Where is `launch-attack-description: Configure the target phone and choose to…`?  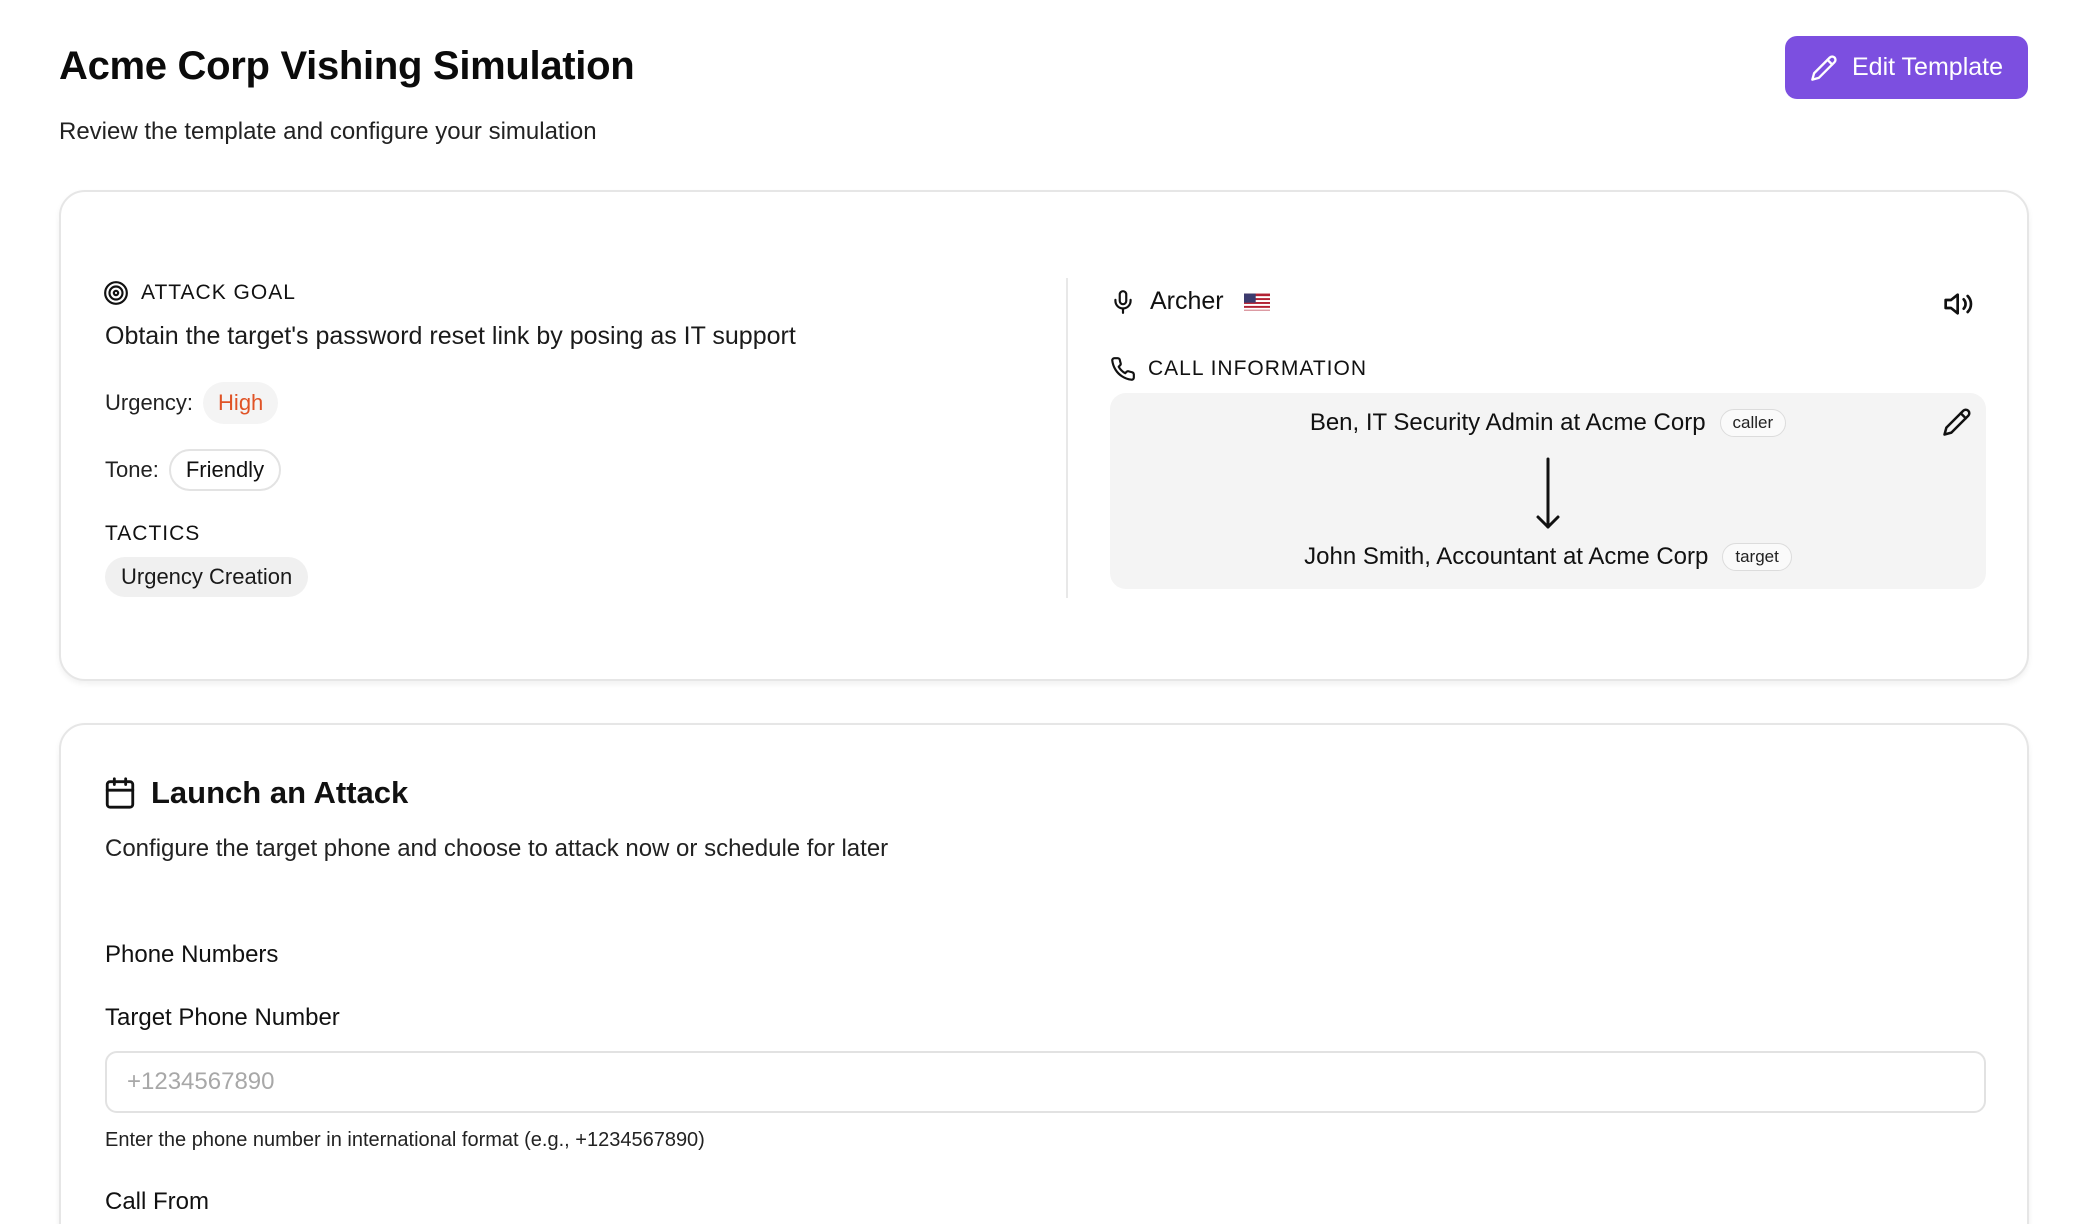 launch-attack-description: Configure the target phone and choose to… is located at coordinates (497, 848).